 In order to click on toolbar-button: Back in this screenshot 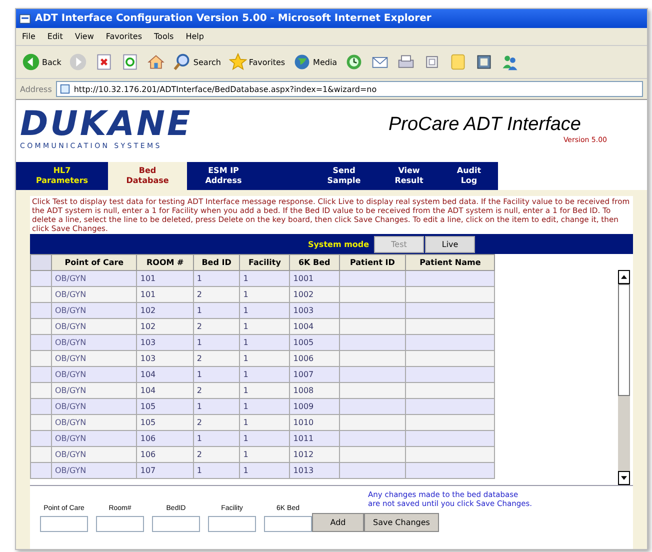, I will do `click(42, 62)`.